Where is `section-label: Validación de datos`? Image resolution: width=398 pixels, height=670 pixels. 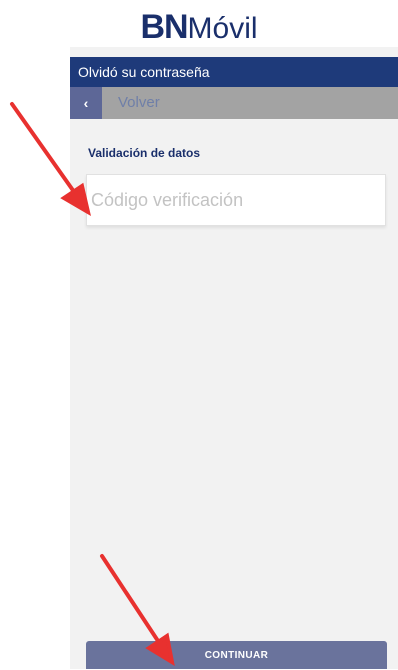 section-label: Validación de datos is located at coordinates (144, 153).